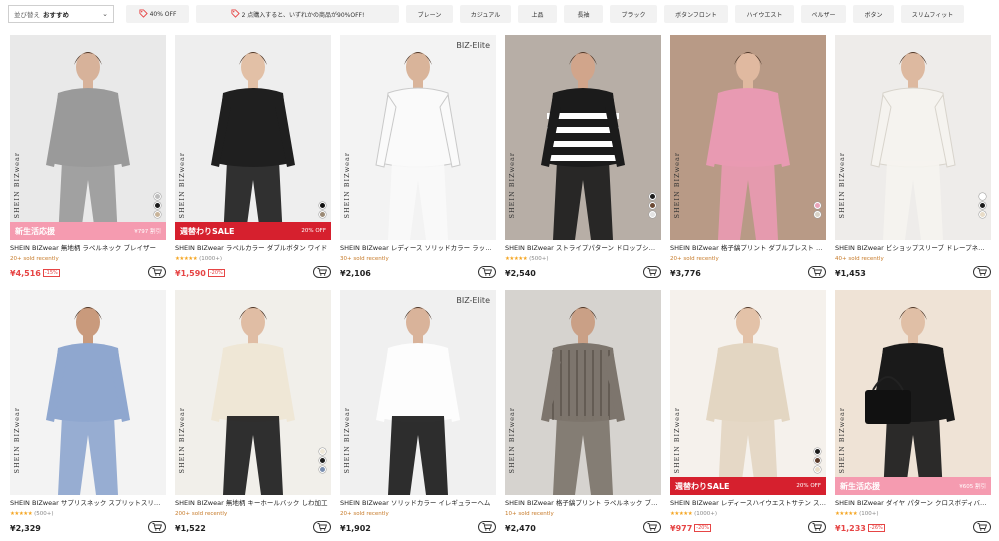 This screenshot has width=999, height=541. What do you see at coordinates (537, 14) in the screenshot?
I see `filter-chip: 上品` at bounding box center [537, 14].